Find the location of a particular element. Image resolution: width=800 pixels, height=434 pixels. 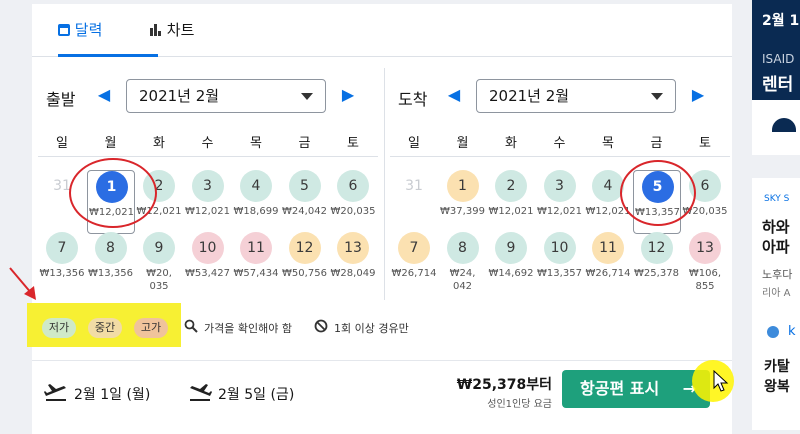

active-tab-indicator is located at coordinates (108, 55).